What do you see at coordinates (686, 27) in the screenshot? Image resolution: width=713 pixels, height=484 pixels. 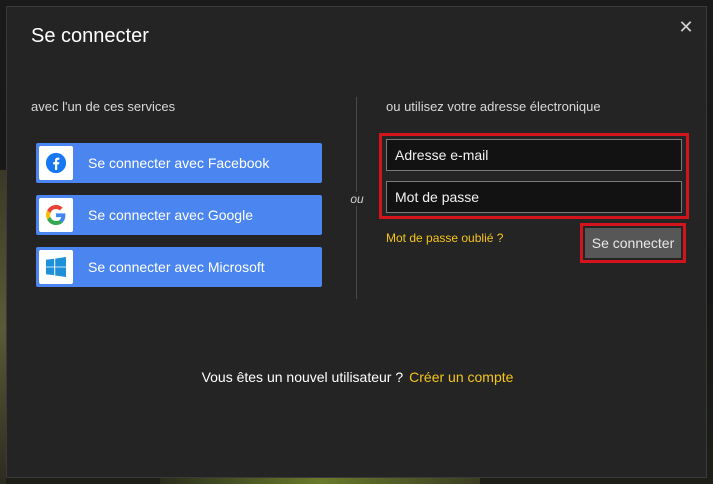 I see `close-icon: ✕` at bounding box center [686, 27].